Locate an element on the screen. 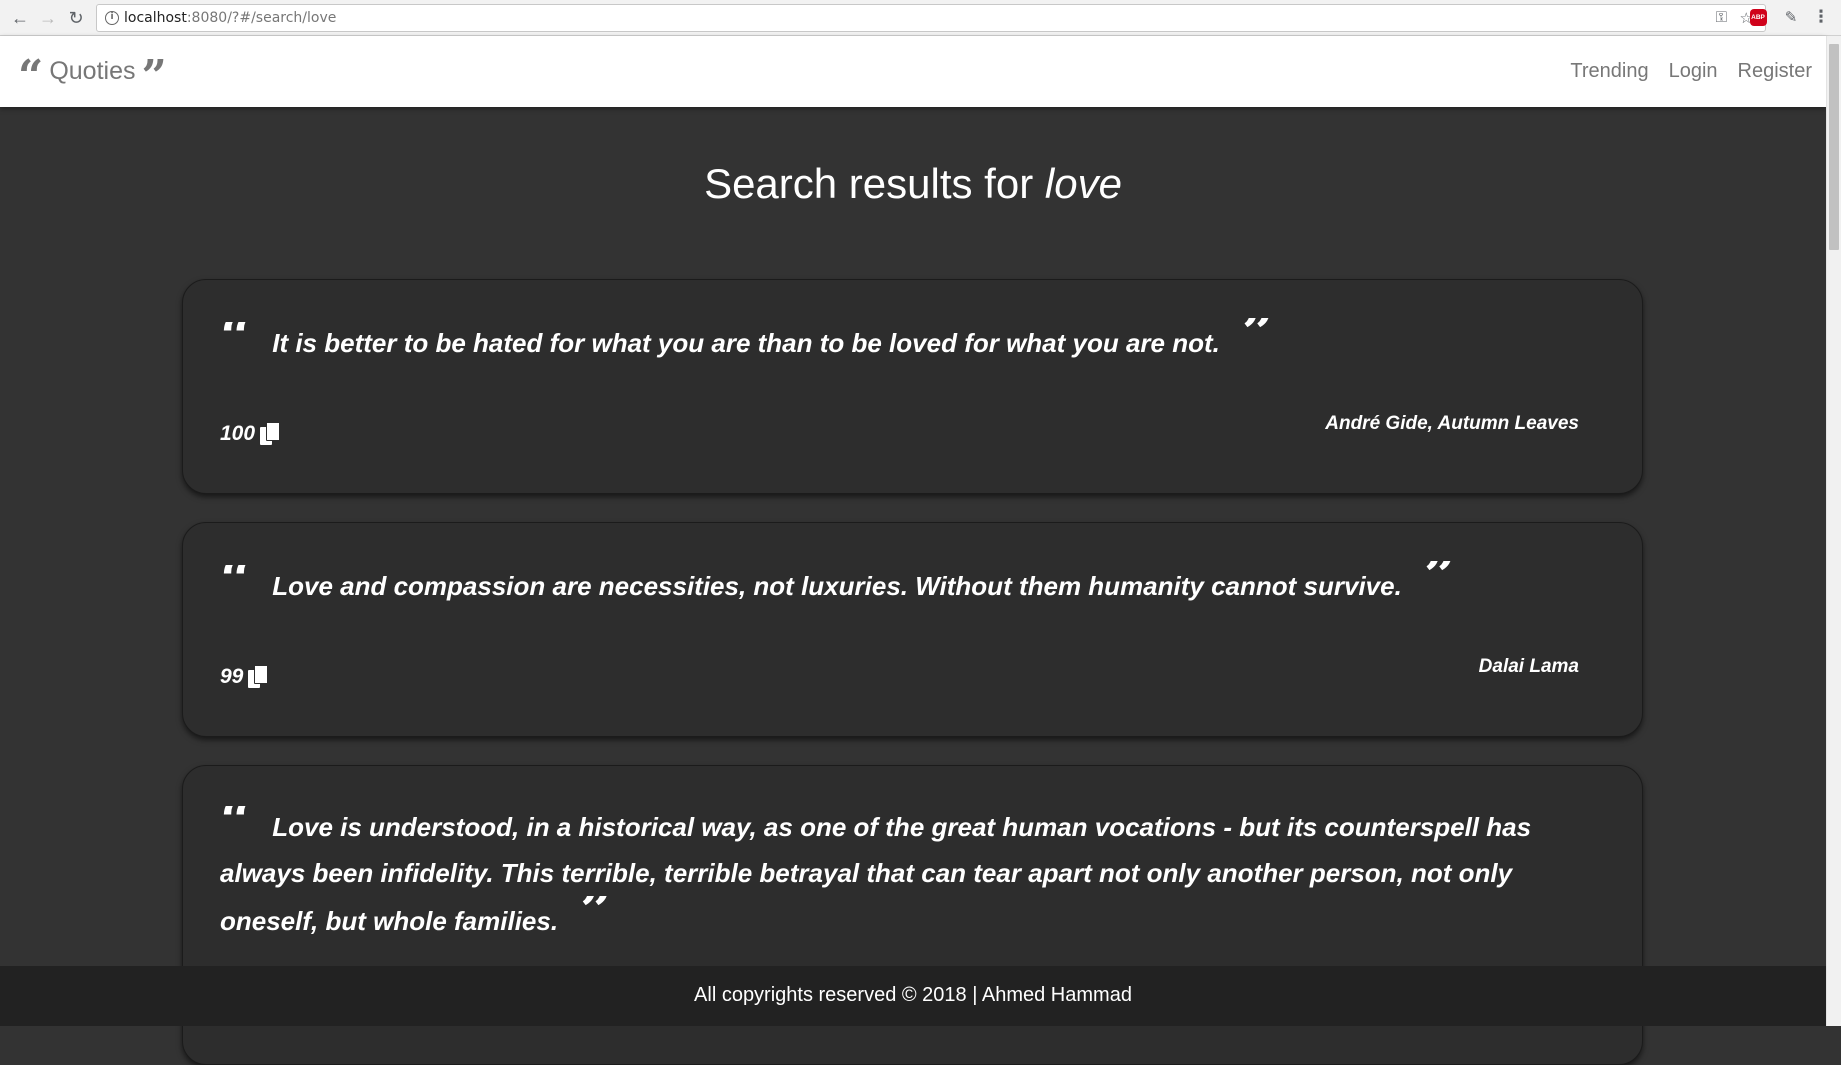 The height and width of the screenshot is (1065, 1841). quote-author: Dalai Lama is located at coordinates (1528, 666).